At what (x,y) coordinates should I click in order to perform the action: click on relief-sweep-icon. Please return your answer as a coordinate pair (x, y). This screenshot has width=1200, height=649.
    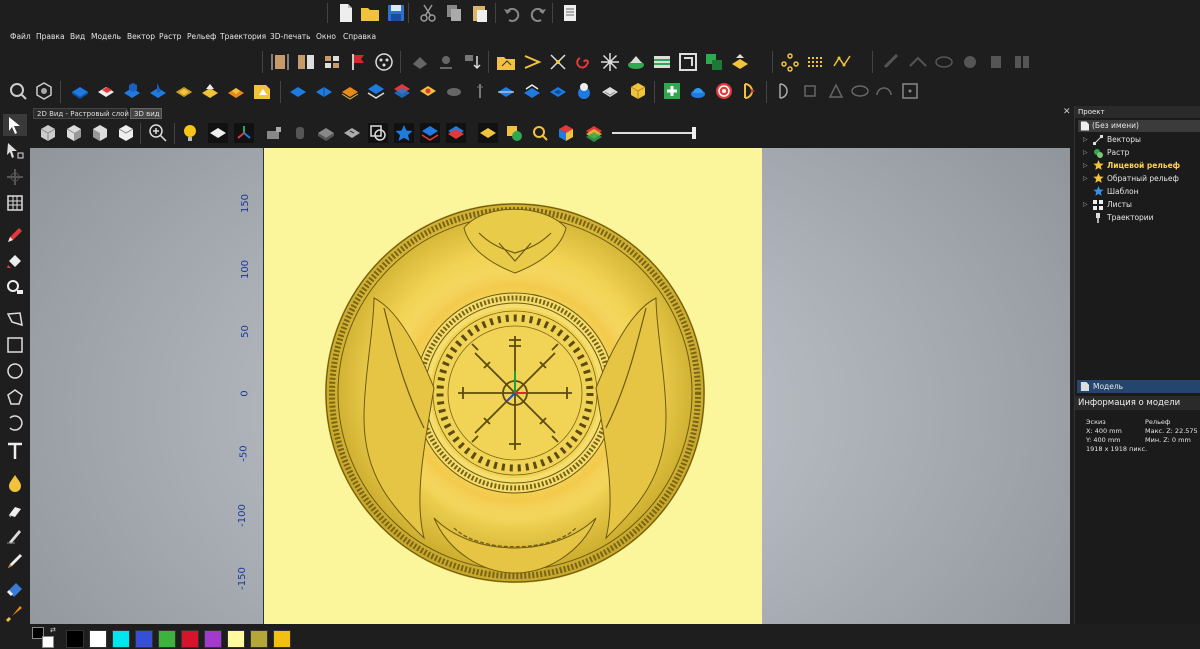
    Looking at the image, I should click on (158, 91).